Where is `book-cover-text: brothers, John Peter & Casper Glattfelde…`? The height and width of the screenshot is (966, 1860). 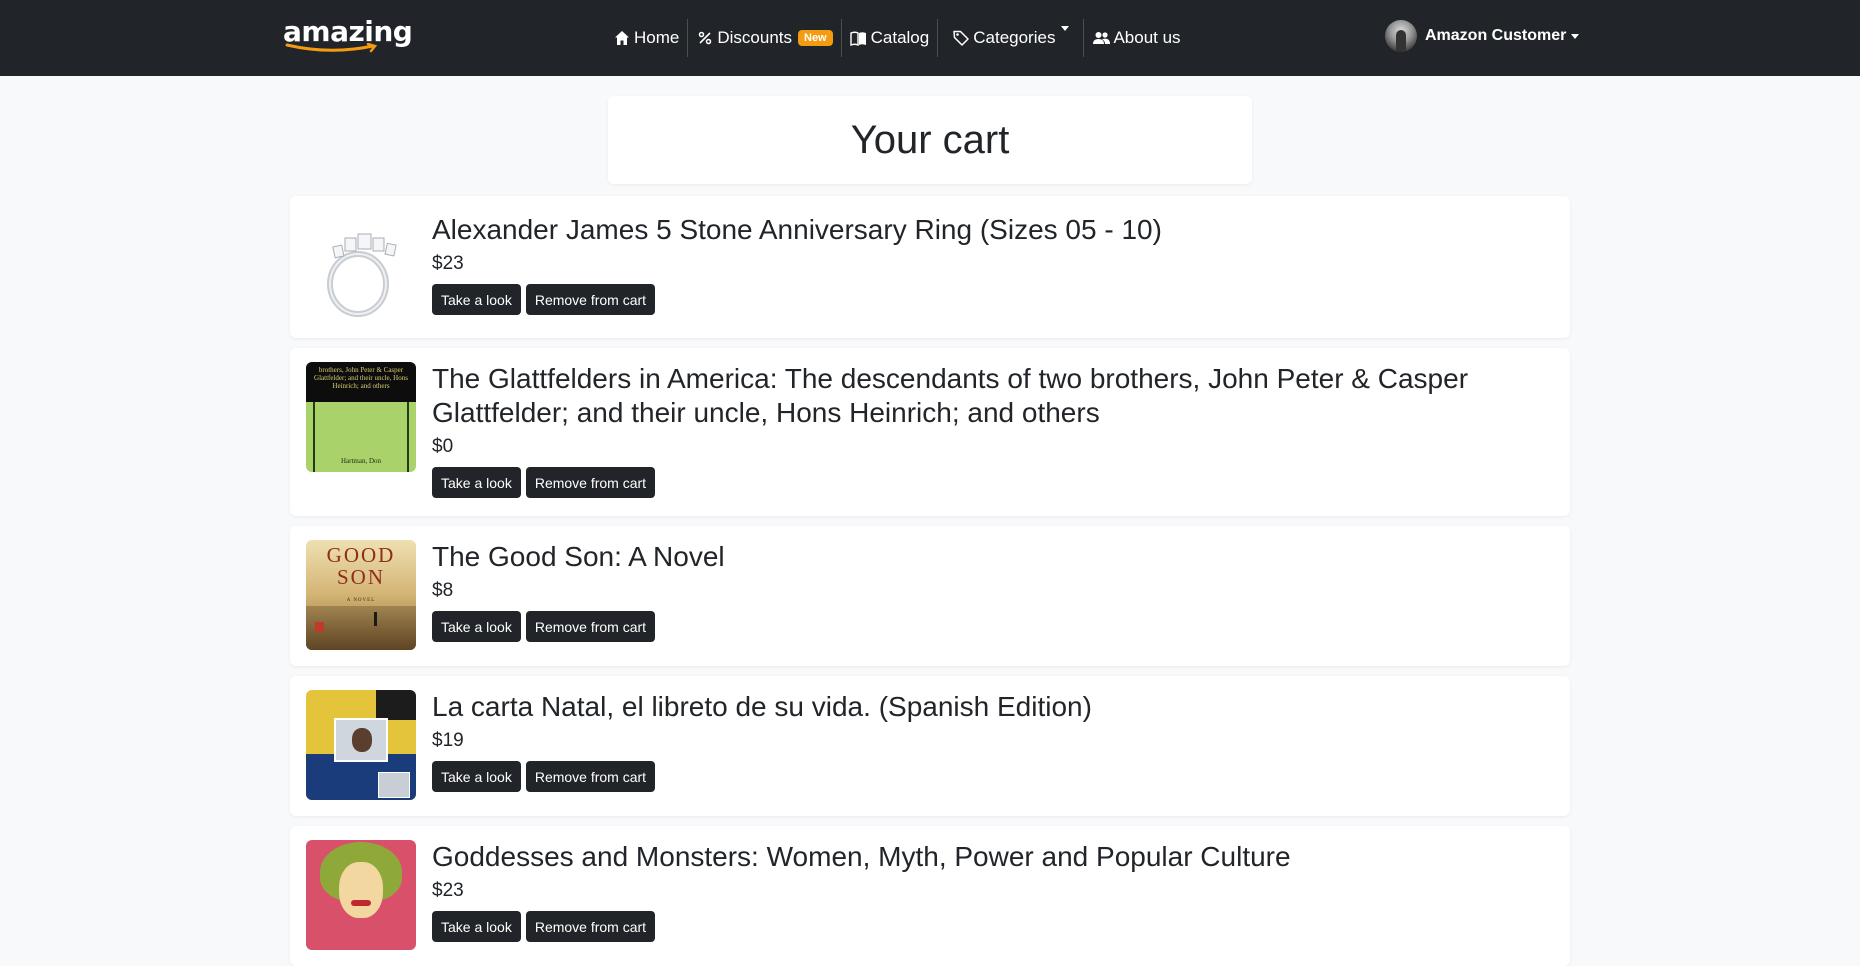 book-cover-text: brothers, John Peter & Casper Glattfelde… is located at coordinates (361, 378).